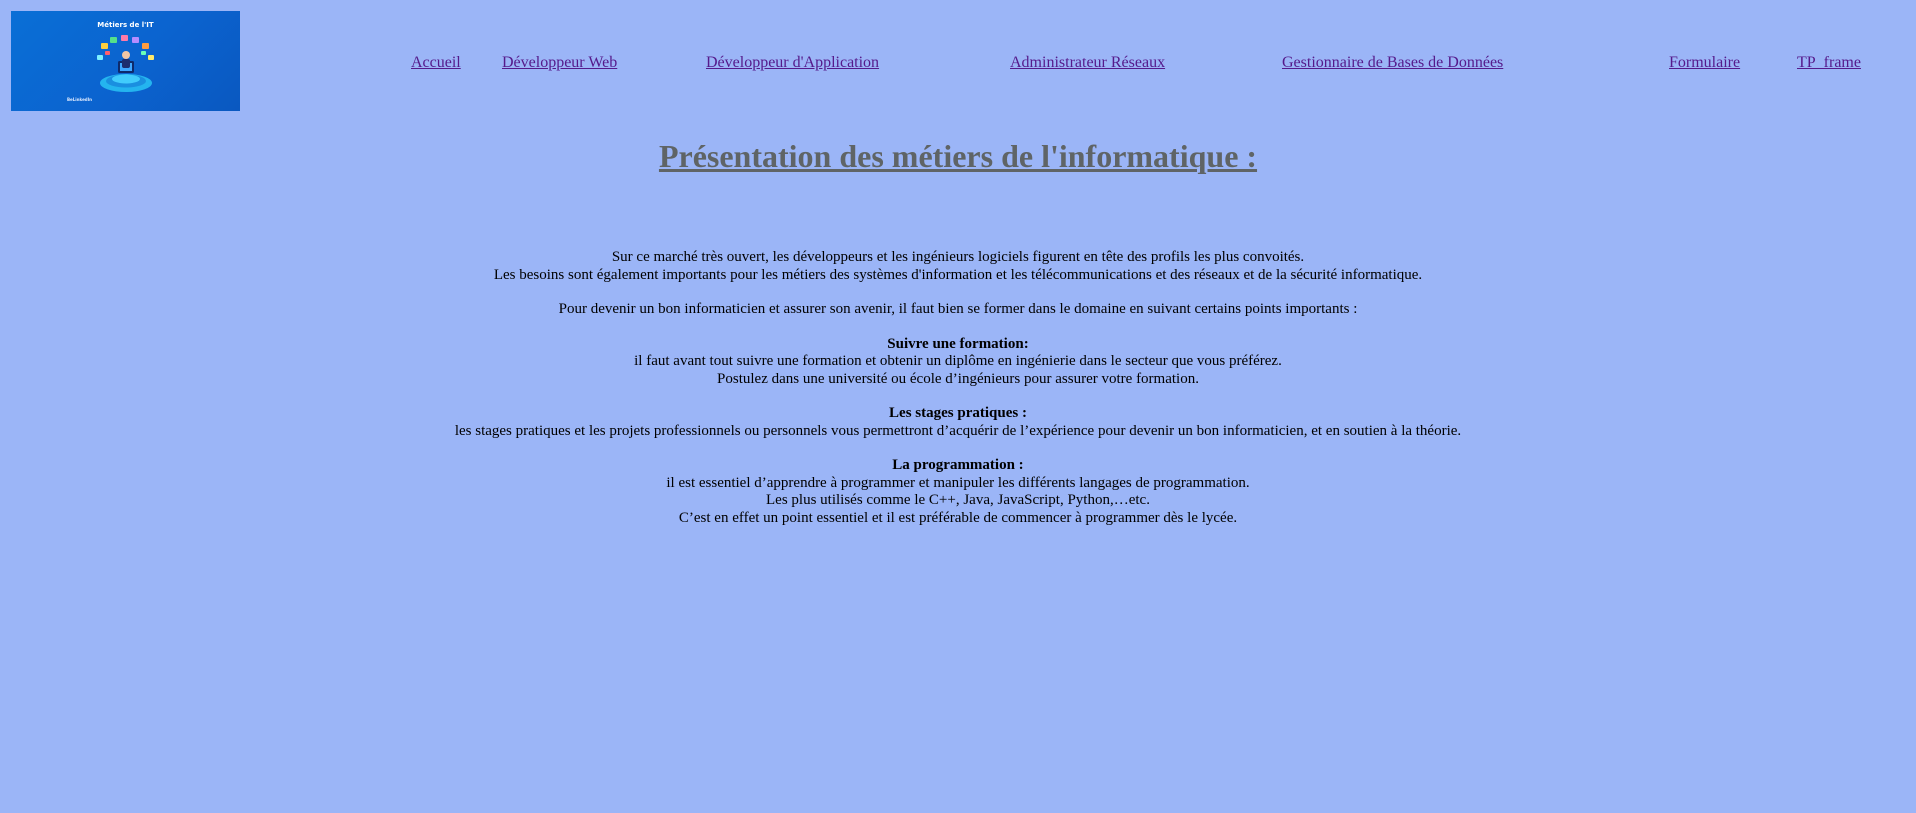 This screenshot has width=1916, height=813. What do you see at coordinates (1087, 63) in the screenshot?
I see `nav-link-administrateur-reseaux: Administrateur Réseaux` at bounding box center [1087, 63].